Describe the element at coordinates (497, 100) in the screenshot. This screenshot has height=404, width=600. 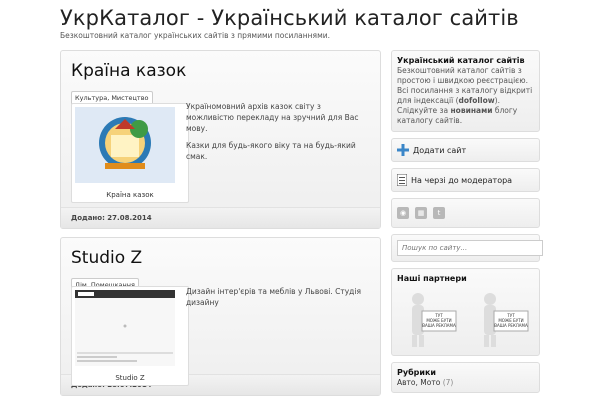
I see `about-line-part: ).` at that location.